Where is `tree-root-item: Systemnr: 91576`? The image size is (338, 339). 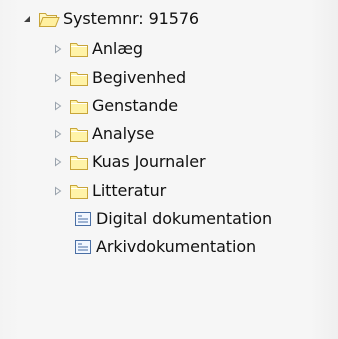
tree-root-item: Systemnr: 91576 is located at coordinates (109, 18).